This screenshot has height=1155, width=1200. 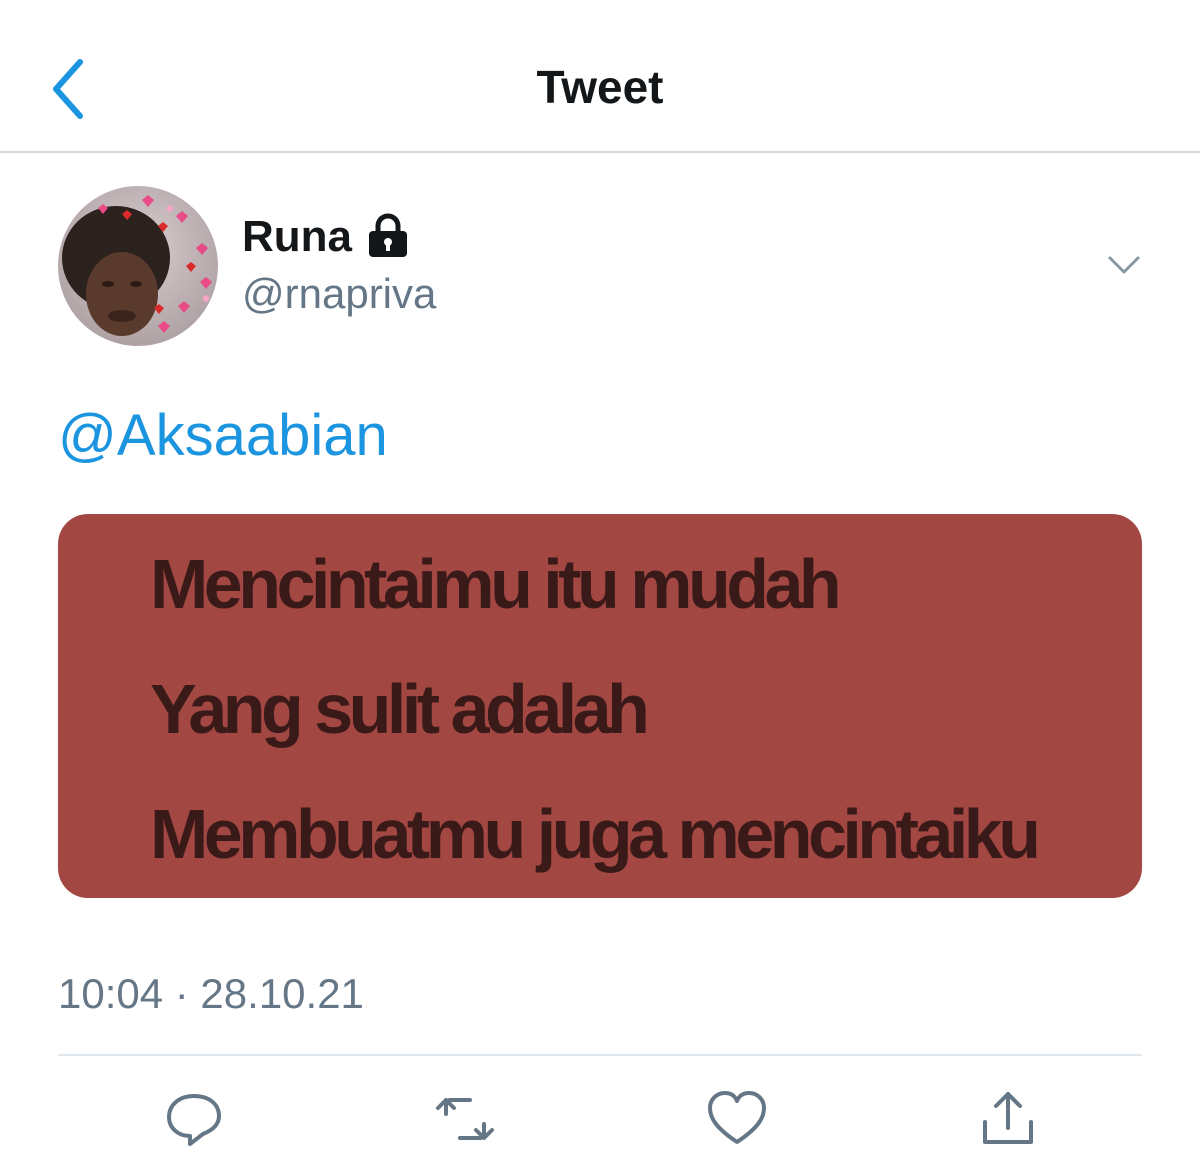 I want to click on navigation-bar: Tweet, so click(x=600, y=76).